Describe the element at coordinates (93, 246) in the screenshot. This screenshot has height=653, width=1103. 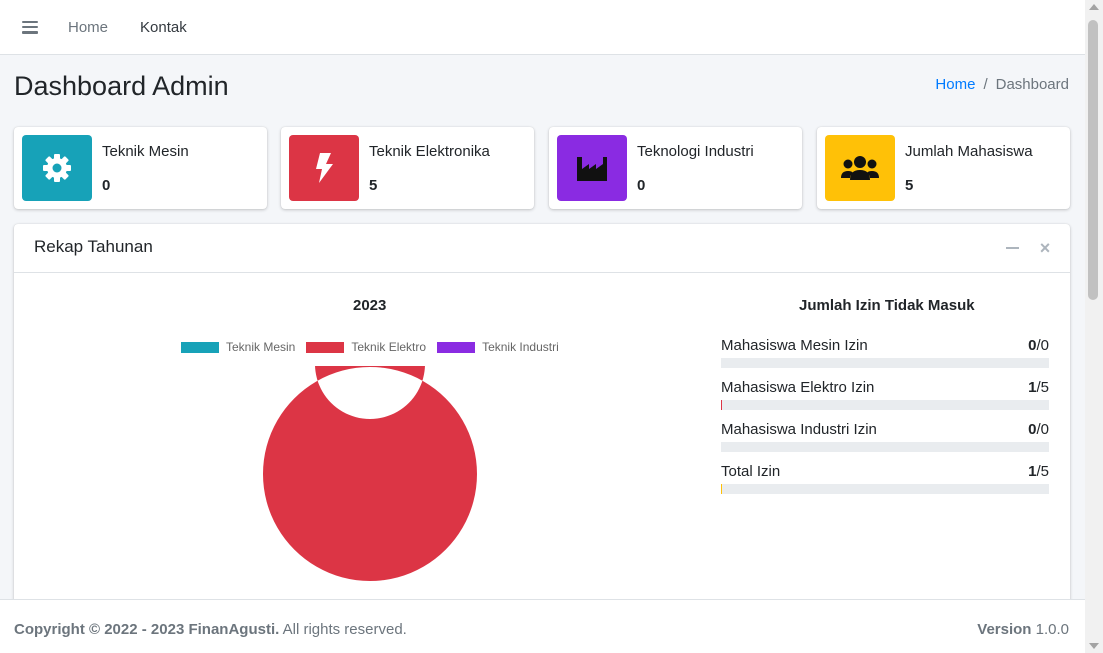
I see `card-title: Rekap Tahunan` at that location.